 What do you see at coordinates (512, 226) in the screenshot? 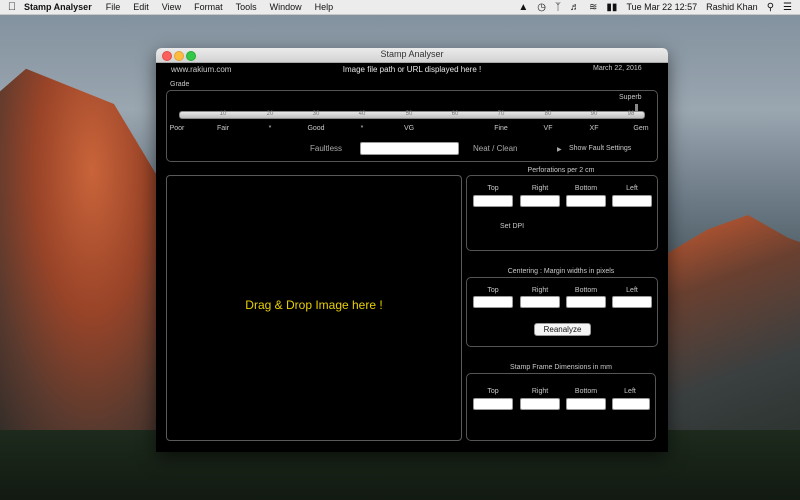
I see `set-dpi-button: Set DPI` at bounding box center [512, 226].